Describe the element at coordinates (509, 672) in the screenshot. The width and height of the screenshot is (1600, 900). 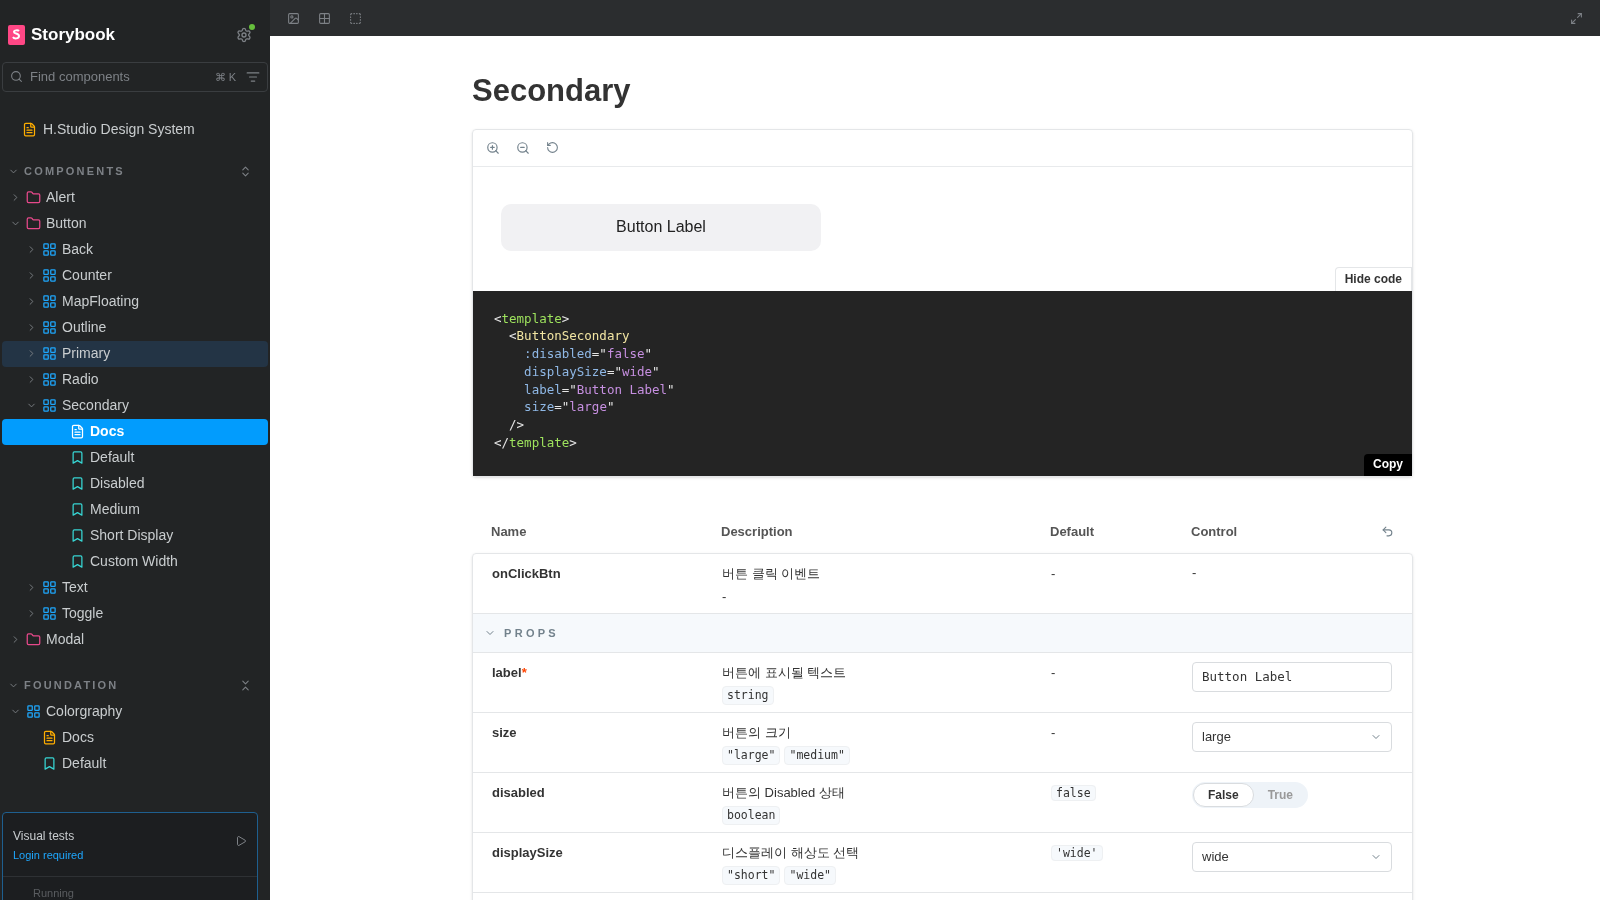
I see `prop-name: label*` at that location.